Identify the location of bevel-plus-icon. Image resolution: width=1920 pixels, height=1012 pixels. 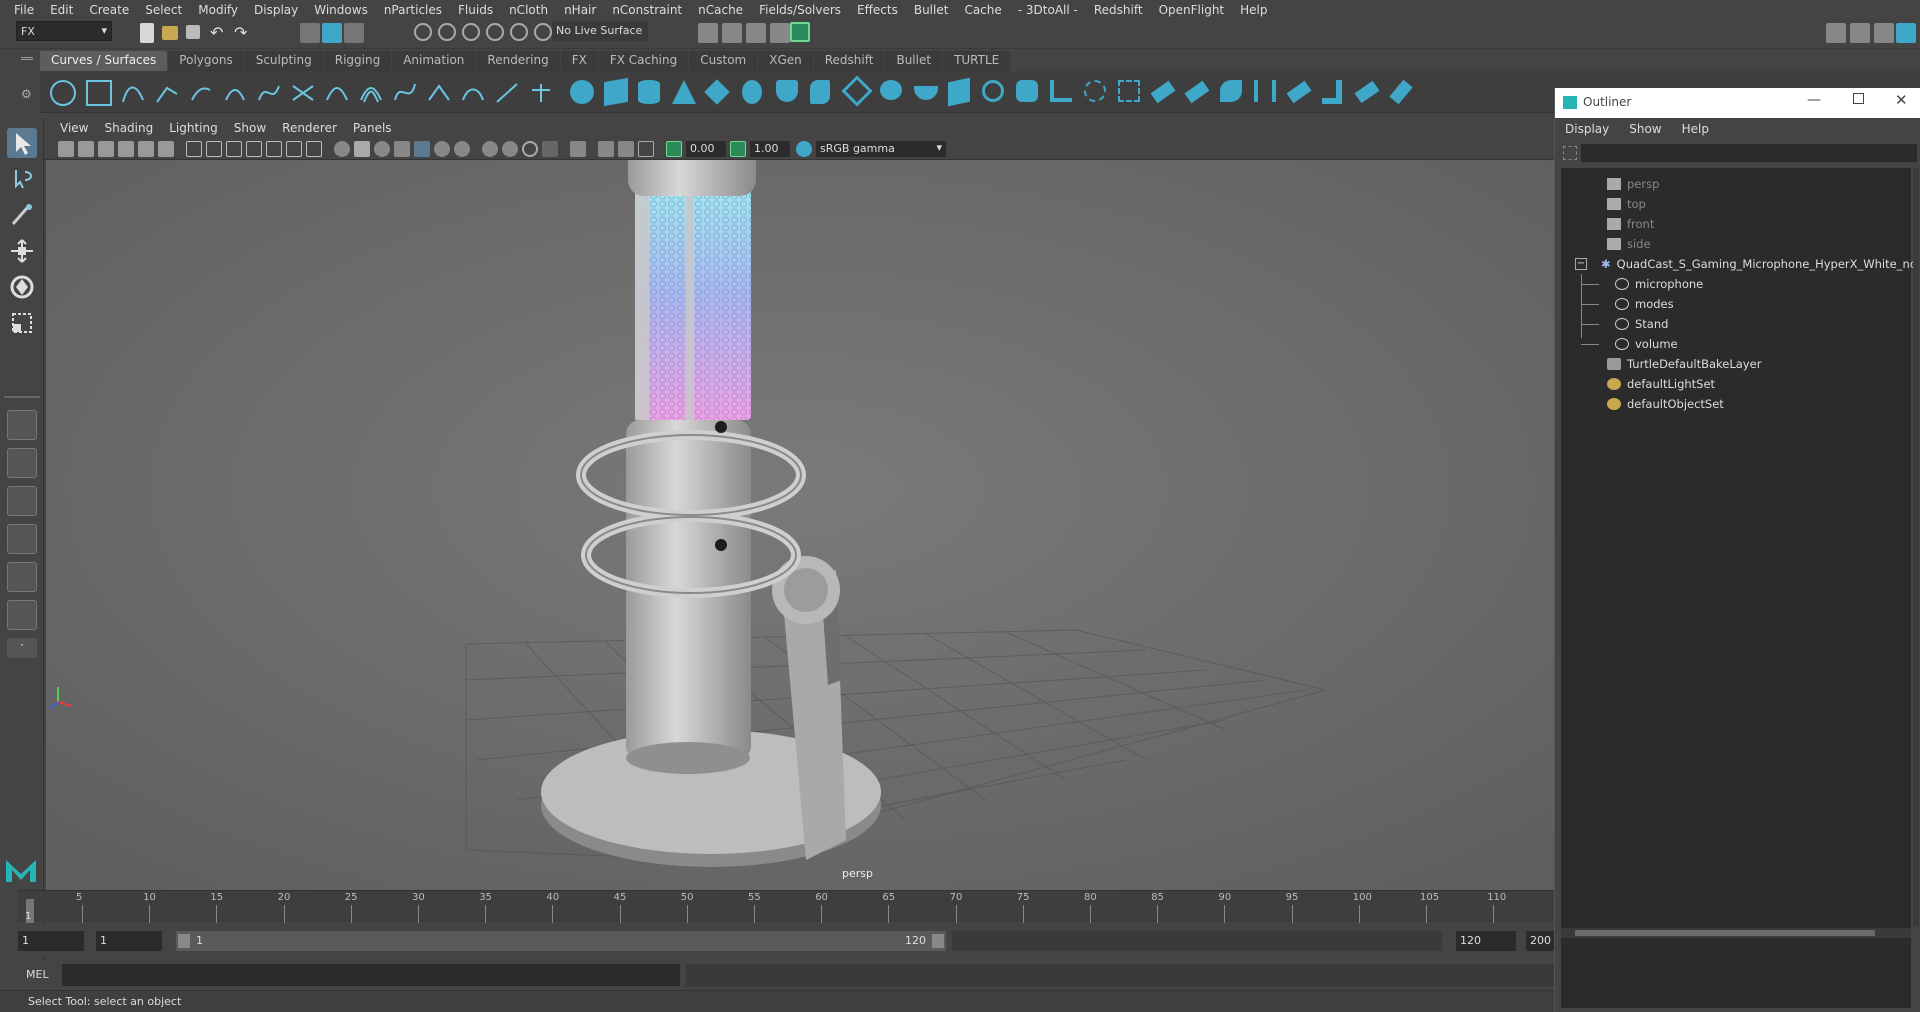
(1061, 91).